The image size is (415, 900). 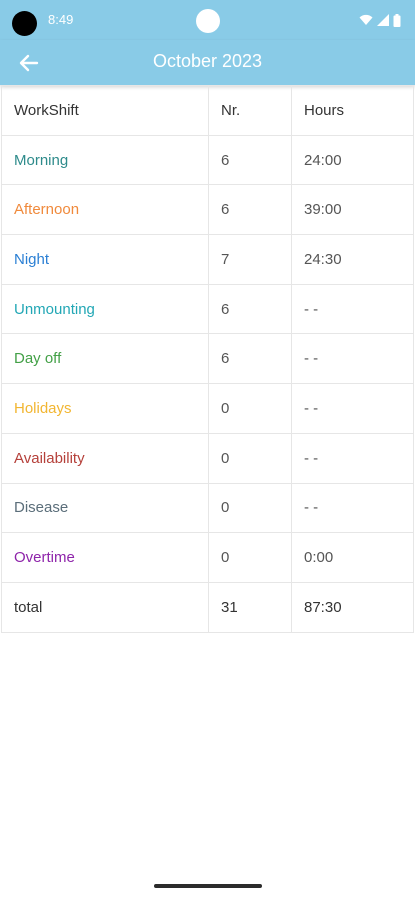 What do you see at coordinates (383, 20) in the screenshot?
I see `signal-icon` at bounding box center [383, 20].